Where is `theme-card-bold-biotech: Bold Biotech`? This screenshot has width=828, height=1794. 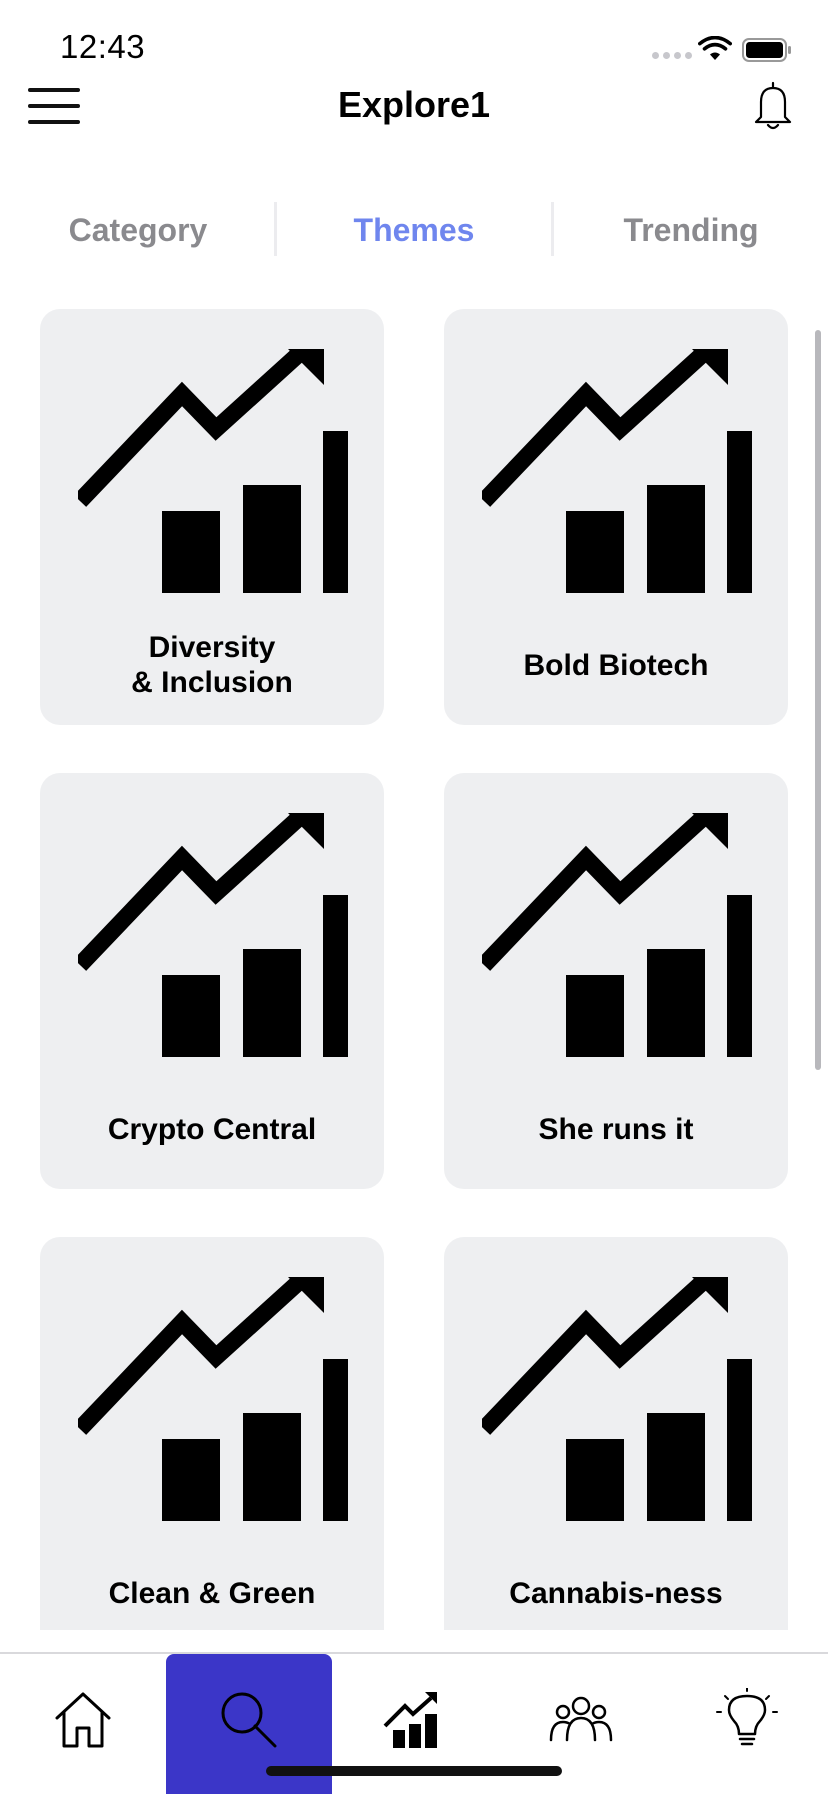
theme-card-bold-biotech: Bold Biotech is located at coordinates (616, 517).